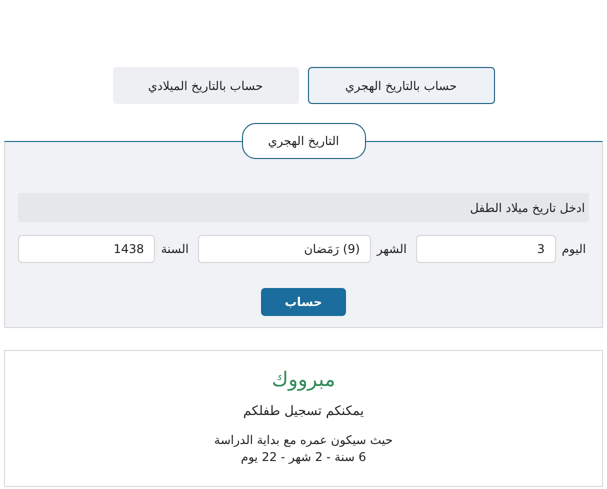 The image size is (607, 489). I want to click on result-title: مبرووك, so click(304, 379).